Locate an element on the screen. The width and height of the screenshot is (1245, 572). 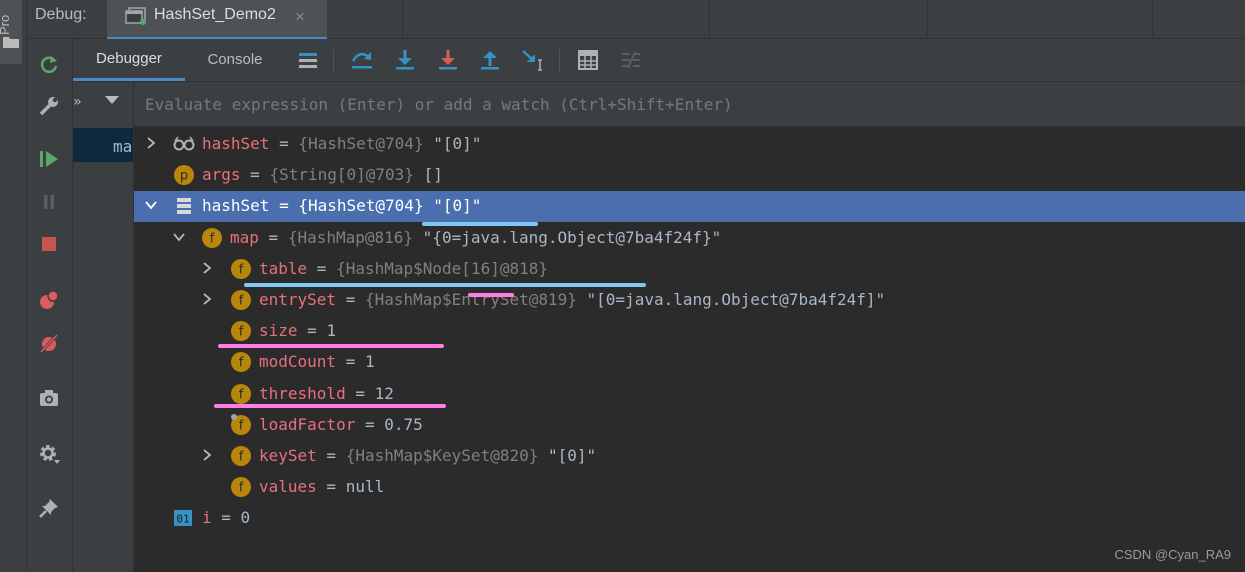
pin-icon is located at coordinates (49, 508).